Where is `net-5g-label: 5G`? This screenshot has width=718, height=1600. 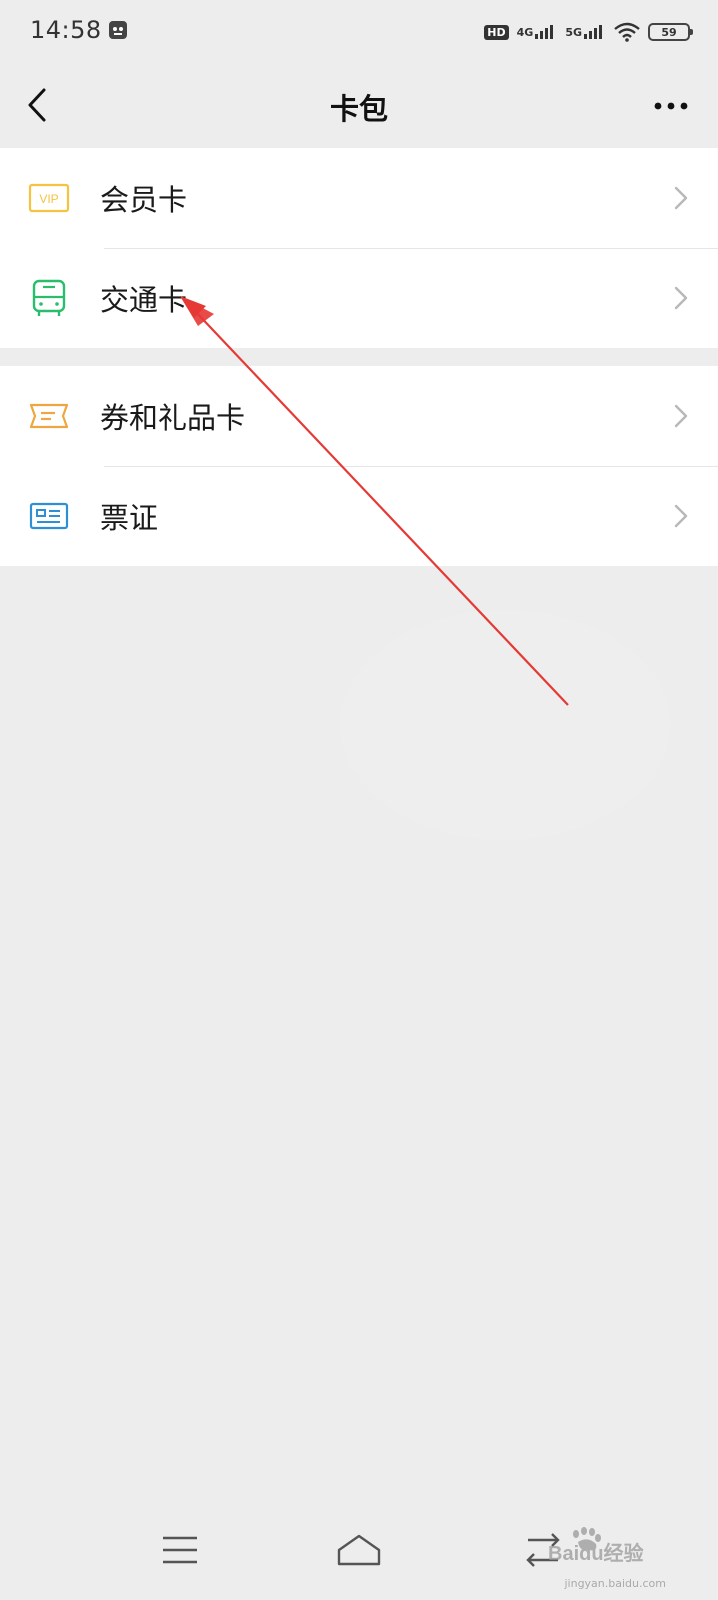 net-5g-label: 5G is located at coordinates (573, 32).